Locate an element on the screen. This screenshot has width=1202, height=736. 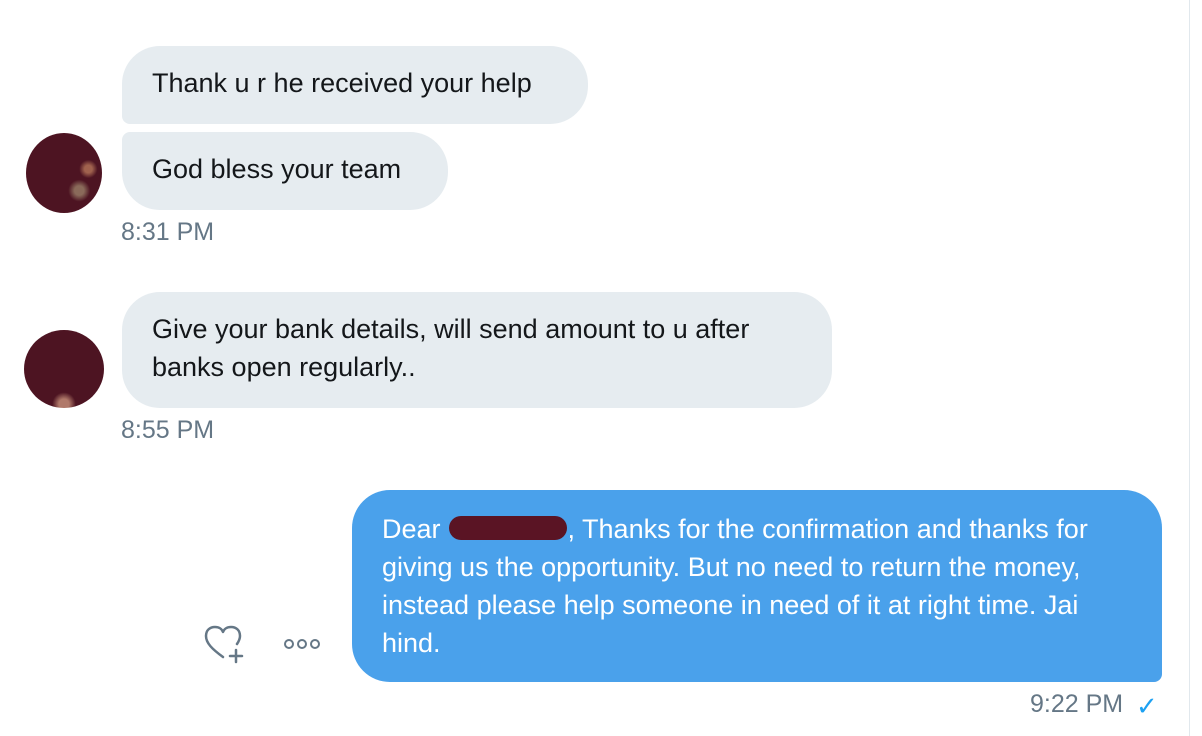
heart-plus-icon-graphic is located at coordinates (224, 644).